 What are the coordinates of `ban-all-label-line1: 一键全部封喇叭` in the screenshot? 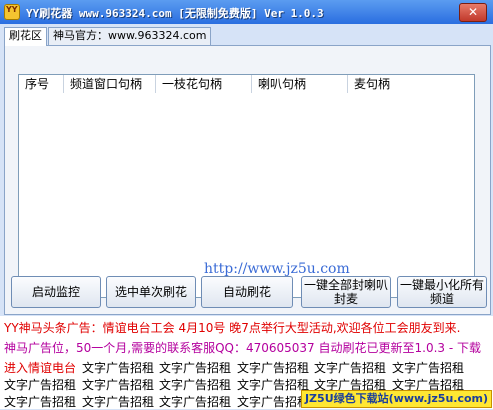 It's located at (345, 285).